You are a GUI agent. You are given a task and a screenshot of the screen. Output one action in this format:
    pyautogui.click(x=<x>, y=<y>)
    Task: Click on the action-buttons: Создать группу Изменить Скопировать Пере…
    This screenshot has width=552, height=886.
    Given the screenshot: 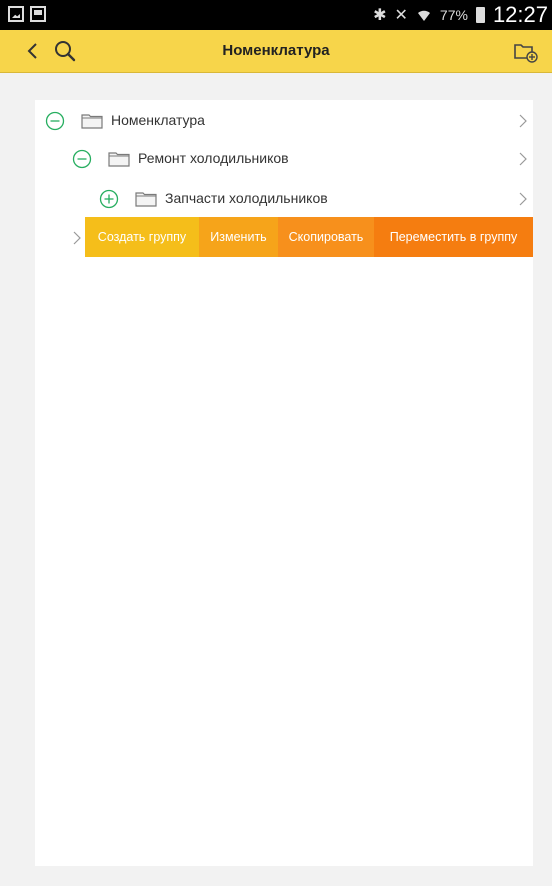 What is the action you would take?
    pyautogui.click(x=309, y=237)
    